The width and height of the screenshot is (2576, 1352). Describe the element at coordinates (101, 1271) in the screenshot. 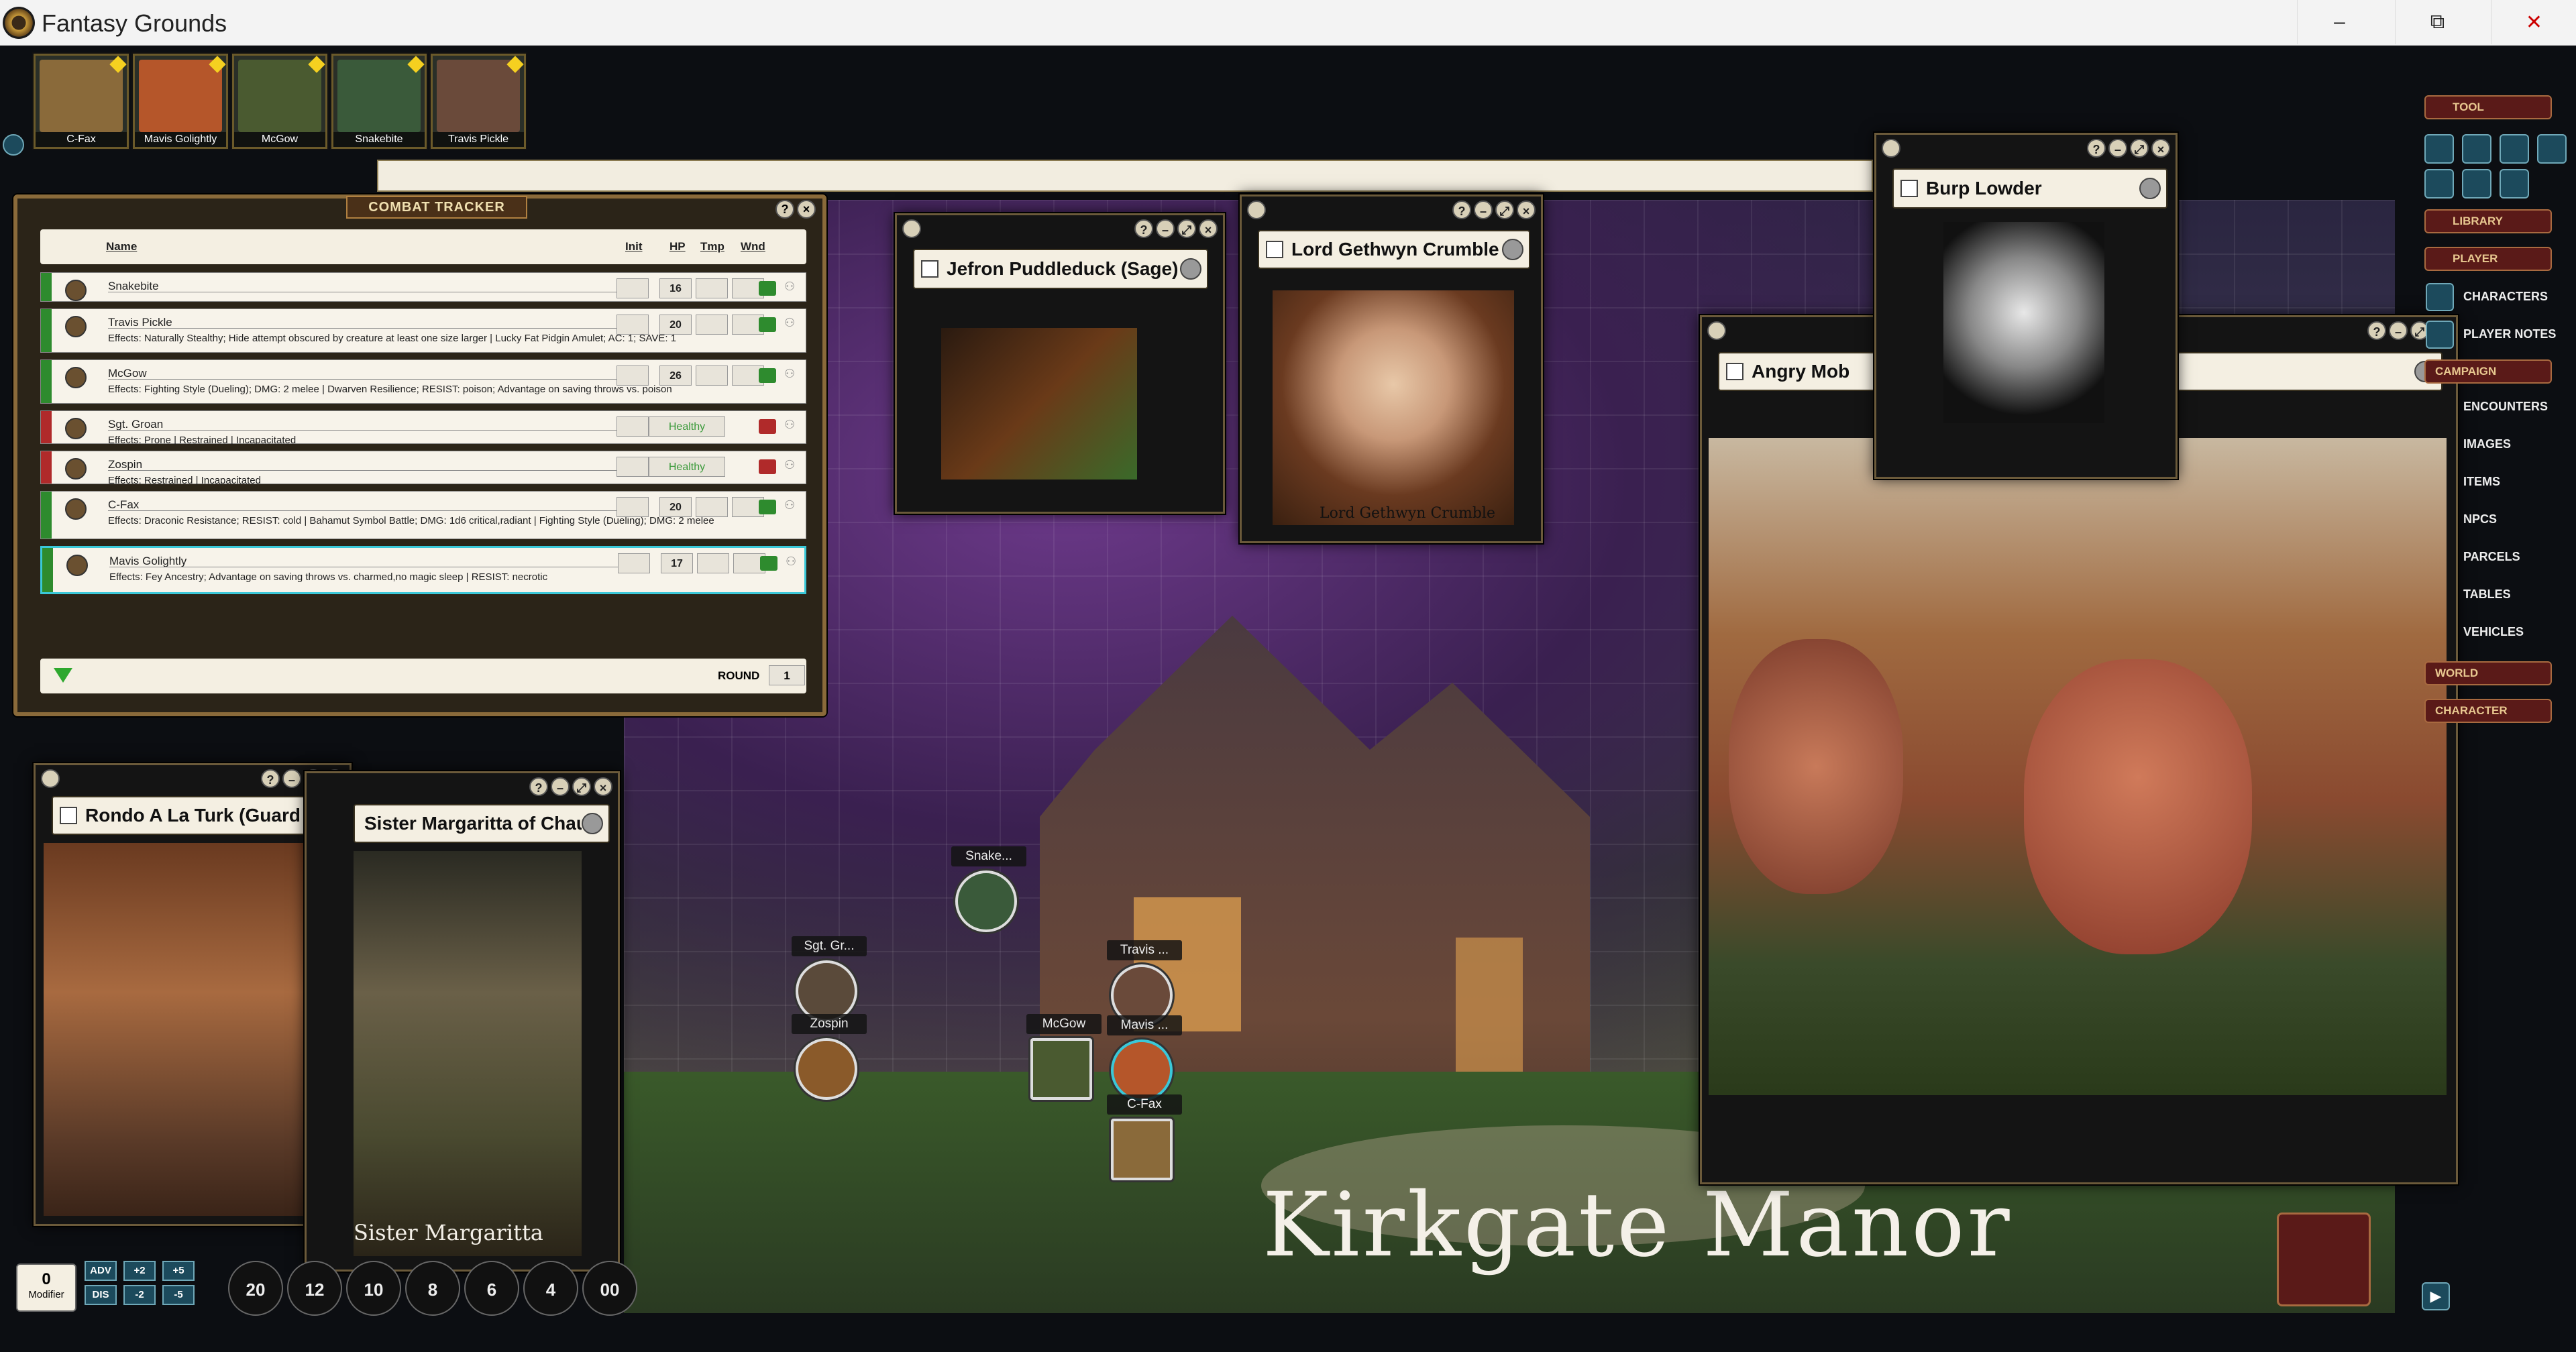

I see `adv-button: ADV` at that location.